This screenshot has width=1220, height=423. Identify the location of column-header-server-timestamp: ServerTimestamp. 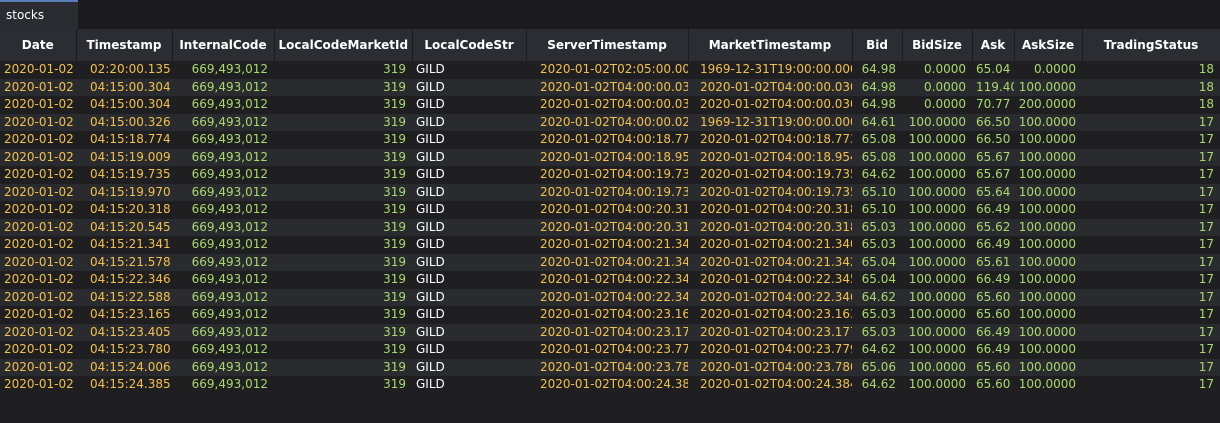
(607, 45).